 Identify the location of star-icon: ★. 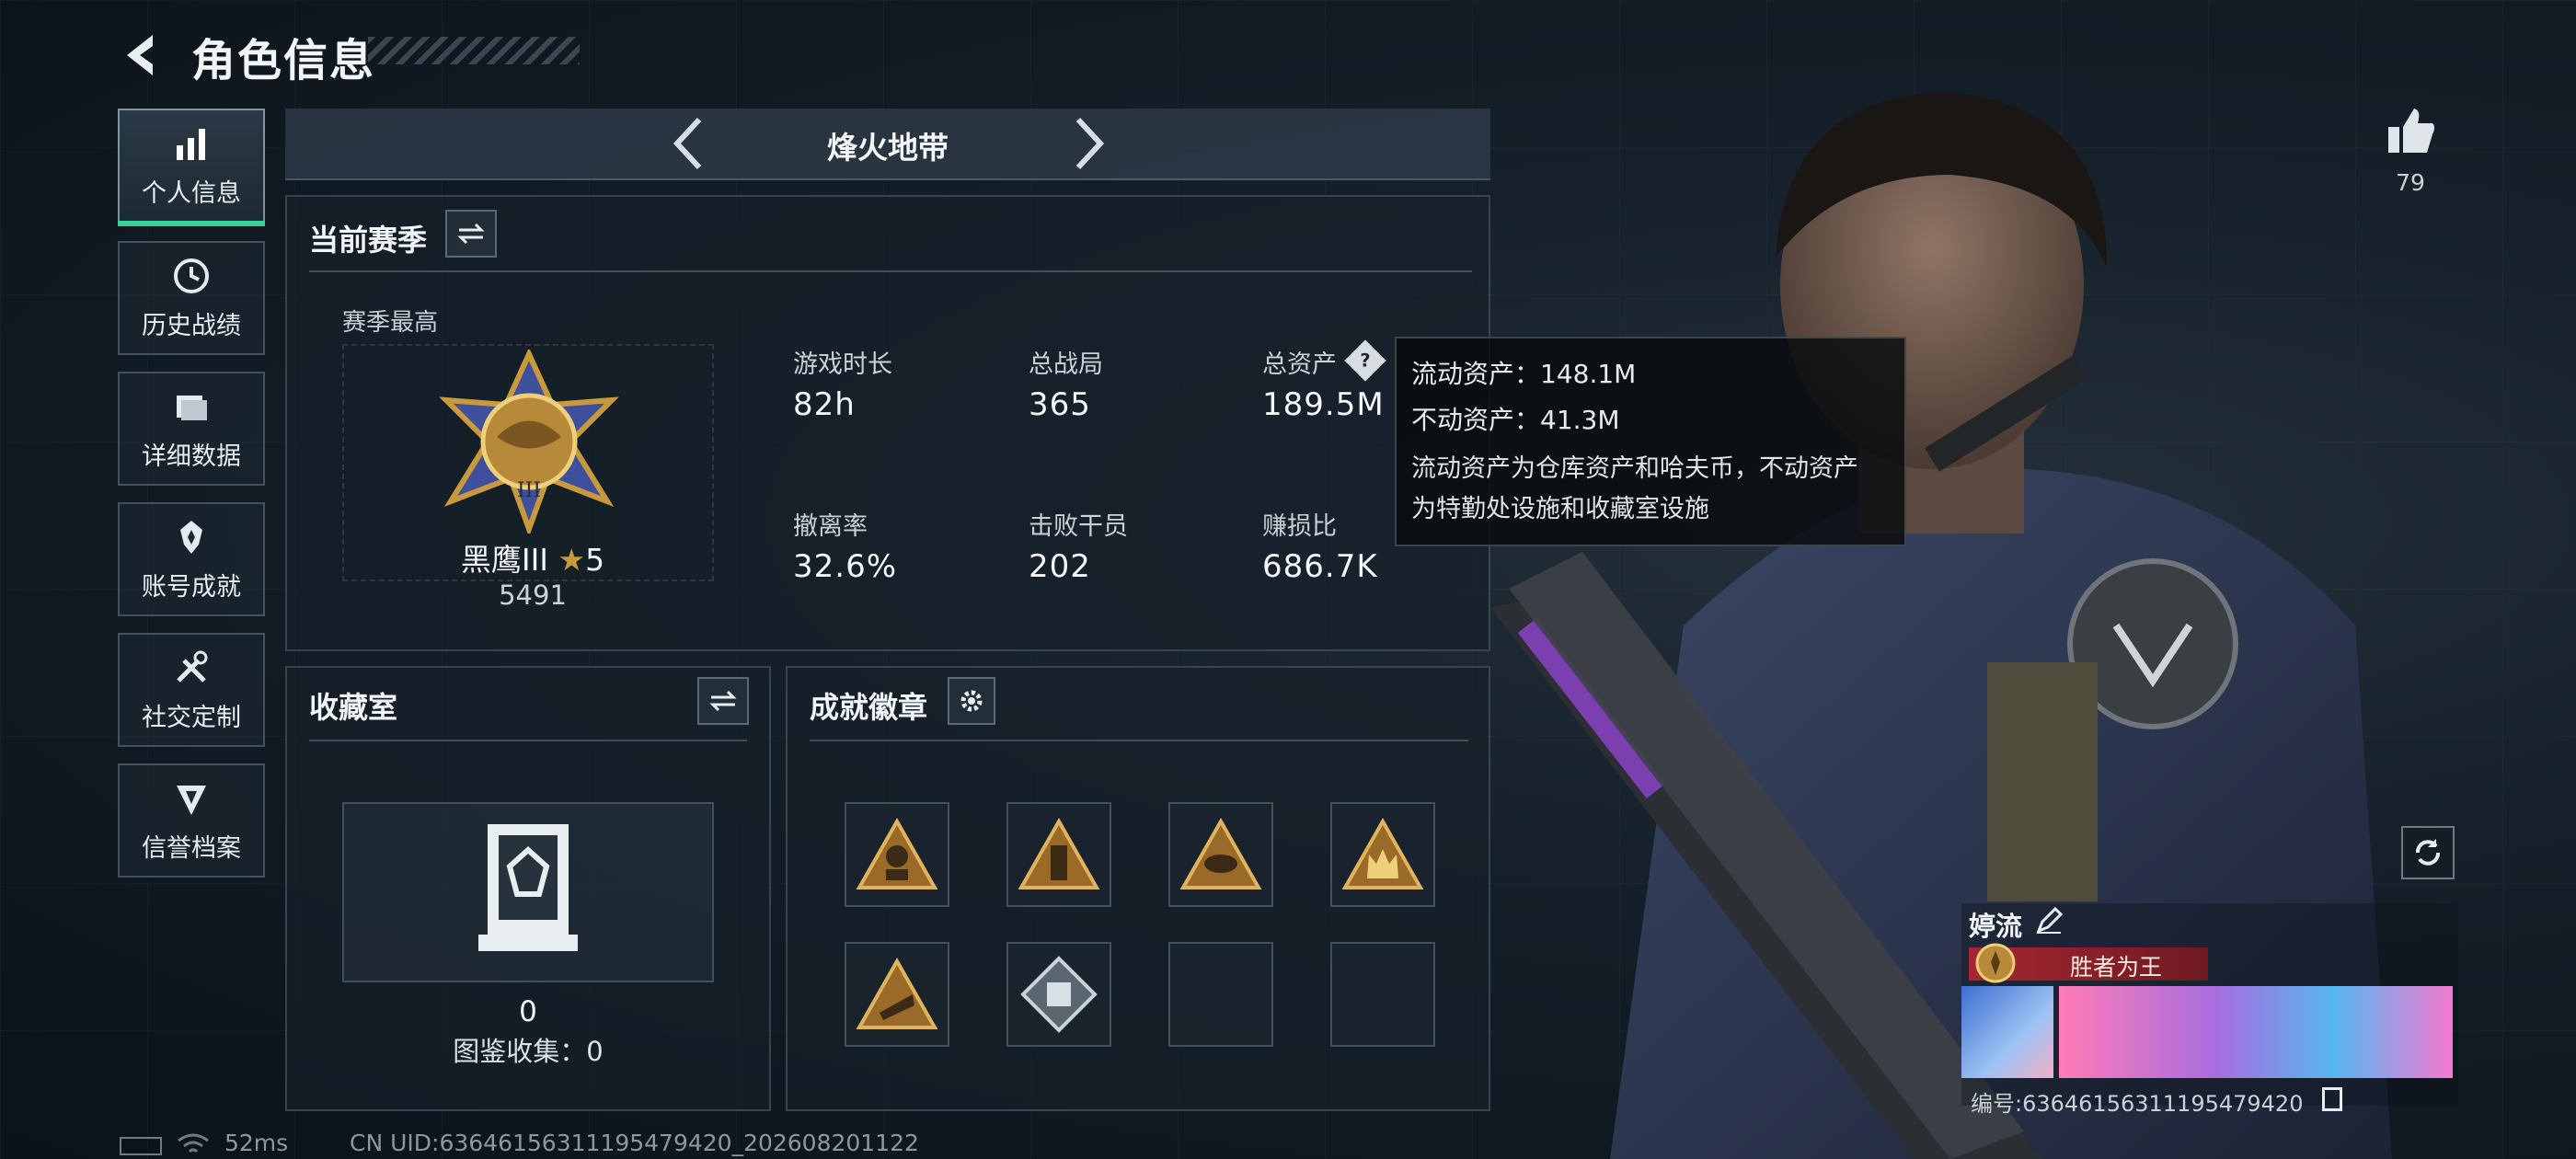
(572, 560).